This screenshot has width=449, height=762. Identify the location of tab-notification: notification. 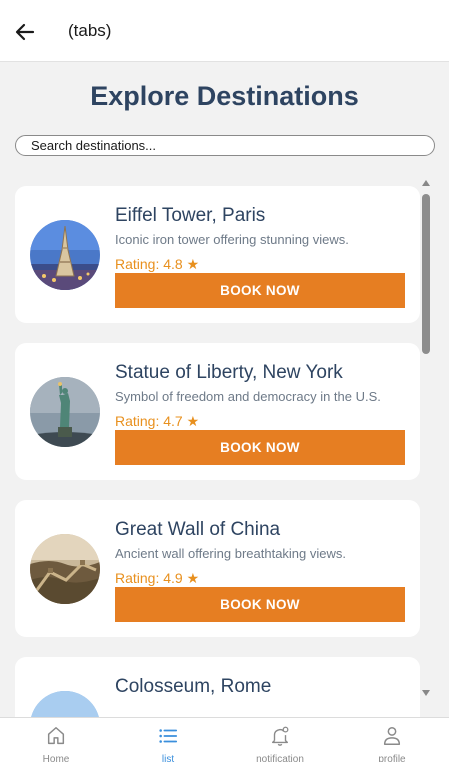
(280, 740).